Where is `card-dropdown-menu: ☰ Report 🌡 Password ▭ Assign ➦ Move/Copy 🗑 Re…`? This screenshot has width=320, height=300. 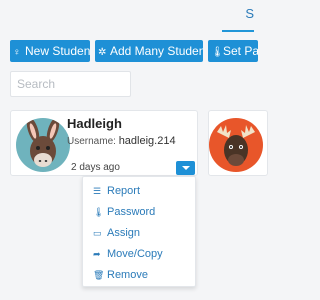 card-dropdown-menu: ☰ Report 🌡 Password ▭ Assign ➦ Move/Copy 🗑 Re… is located at coordinates (139, 231).